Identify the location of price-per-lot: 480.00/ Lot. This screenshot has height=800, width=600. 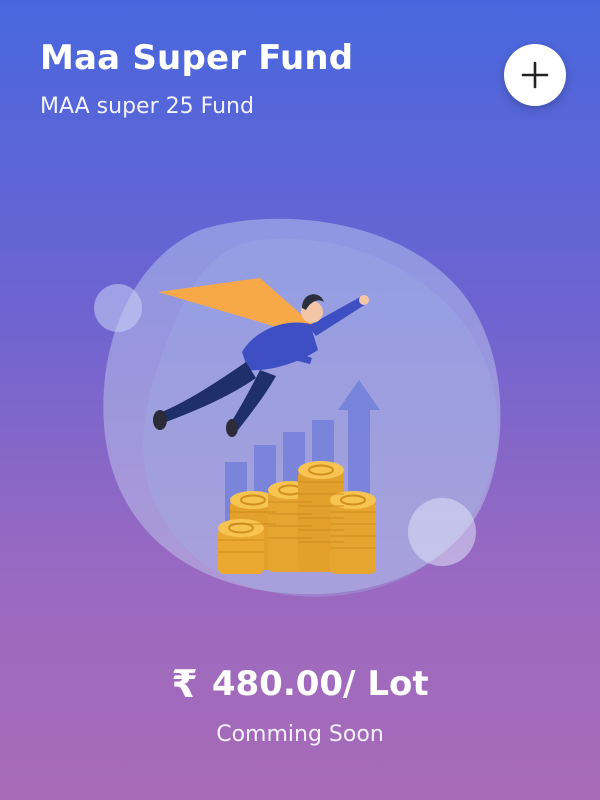
(320, 684).